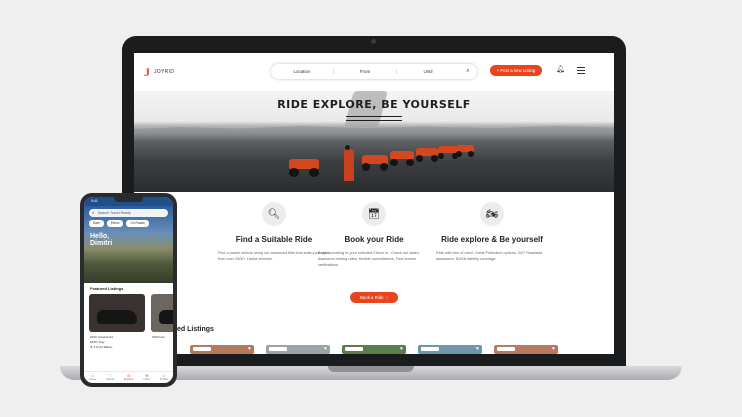 The height and width of the screenshot is (417, 742). What do you see at coordinates (274, 214) in the screenshot?
I see `atv-search-icon: 🔍︎` at bounding box center [274, 214].